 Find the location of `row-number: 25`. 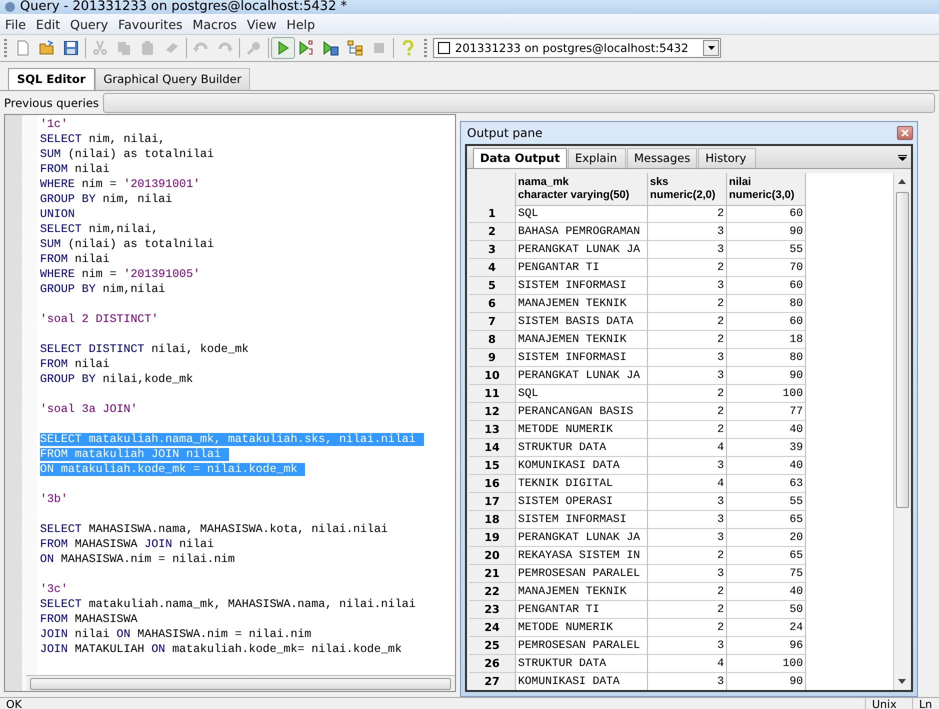

row-number: 25 is located at coordinates (492, 646).